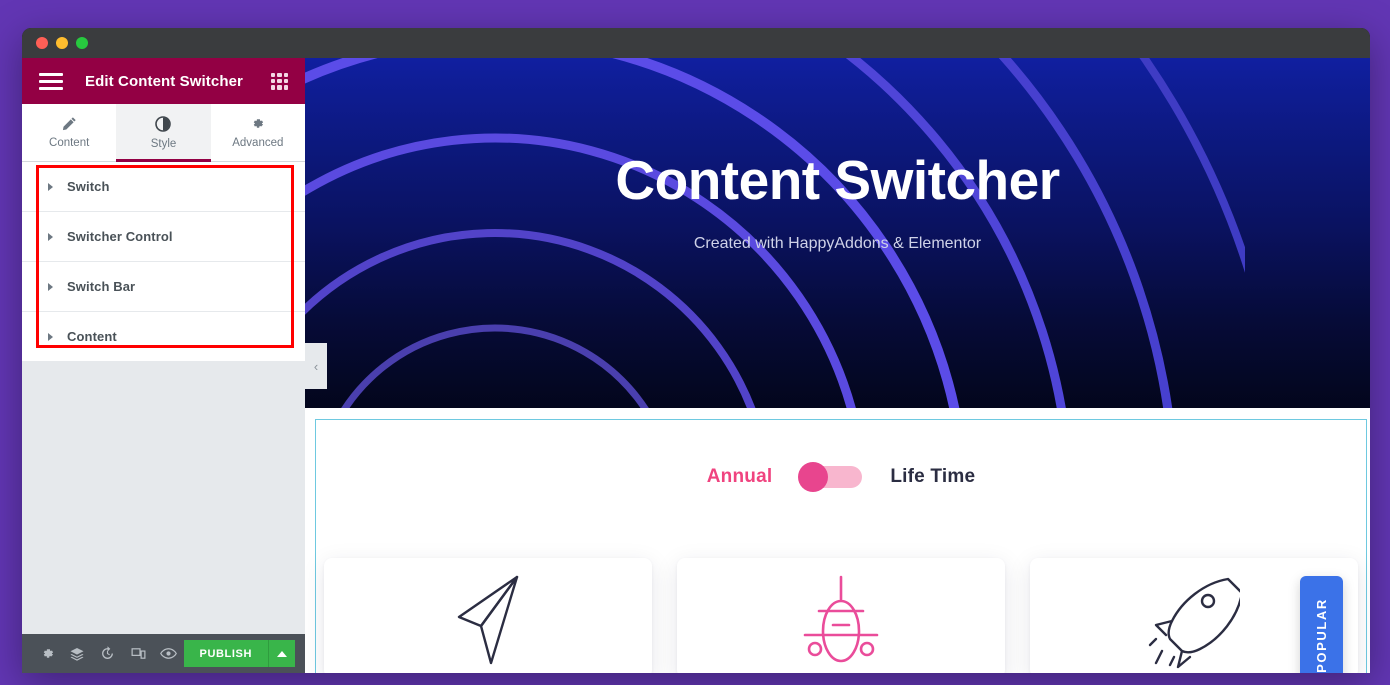 This screenshot has height=685, width=1390. What do you see at coordinates (225, 653) in the screenshot?
I see `publish-button: PUBLISH` at bounding box center [225, 653].